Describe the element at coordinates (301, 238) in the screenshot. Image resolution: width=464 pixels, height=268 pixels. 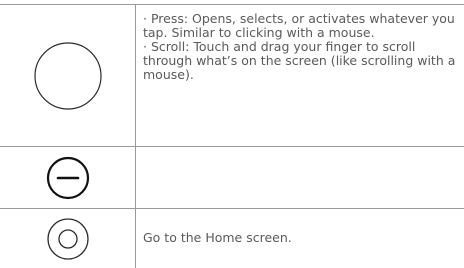
I see `table-row-description: Go to the Home screen.` at that location.